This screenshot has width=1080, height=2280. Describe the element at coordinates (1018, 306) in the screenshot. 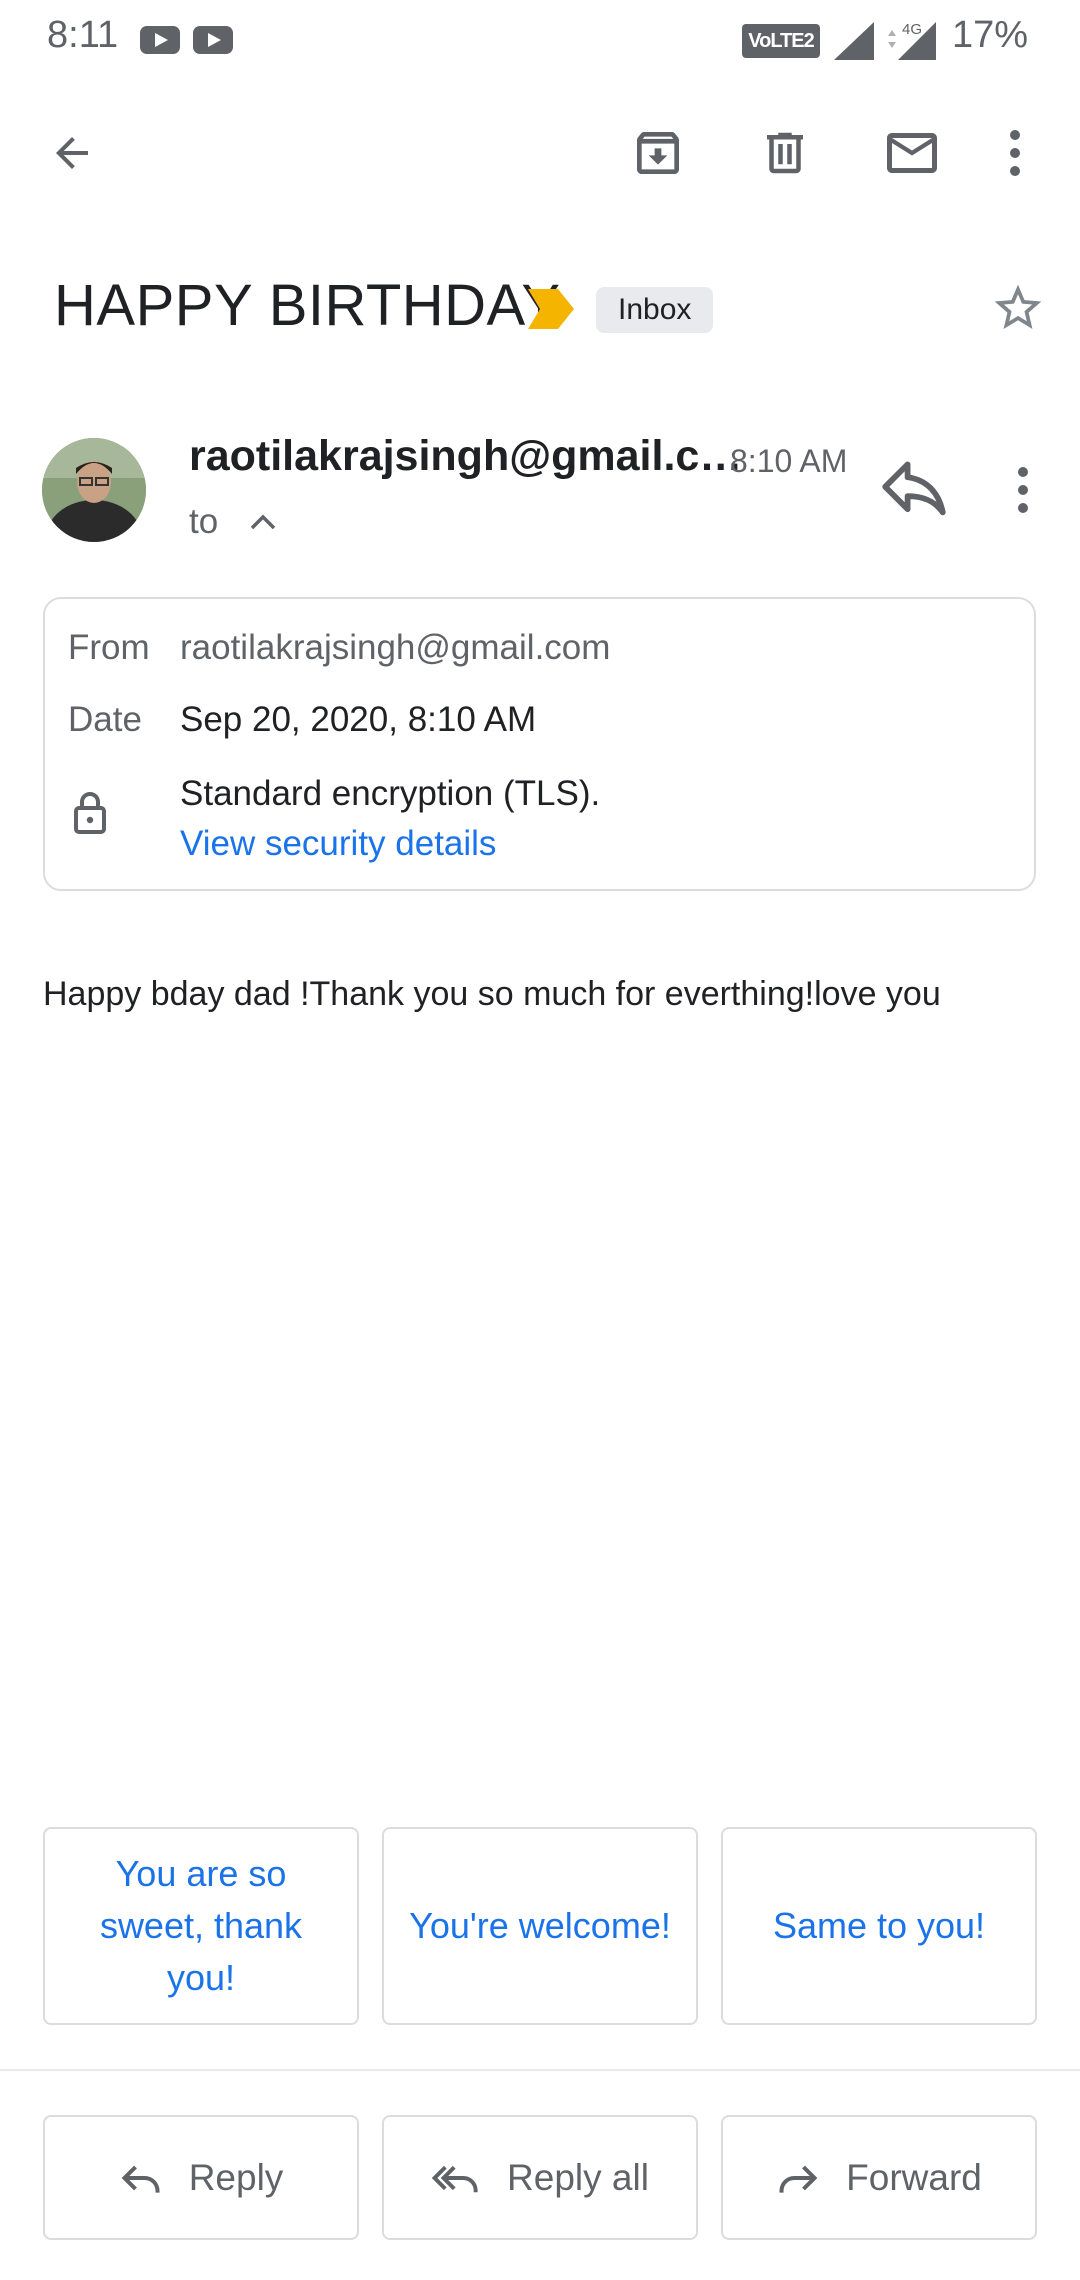

I see `star-outline-icon` at that location.